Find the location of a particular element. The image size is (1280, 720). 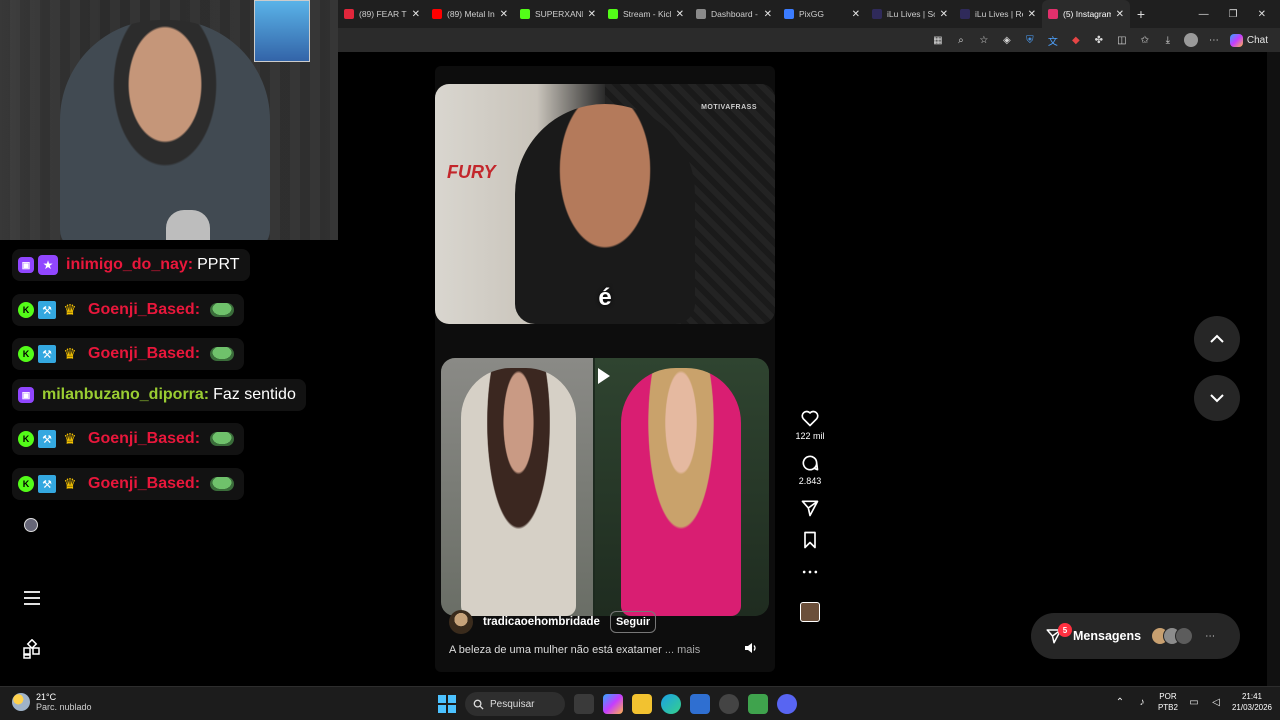

comment-action: 2.843 is located at coordinates (810, 469).